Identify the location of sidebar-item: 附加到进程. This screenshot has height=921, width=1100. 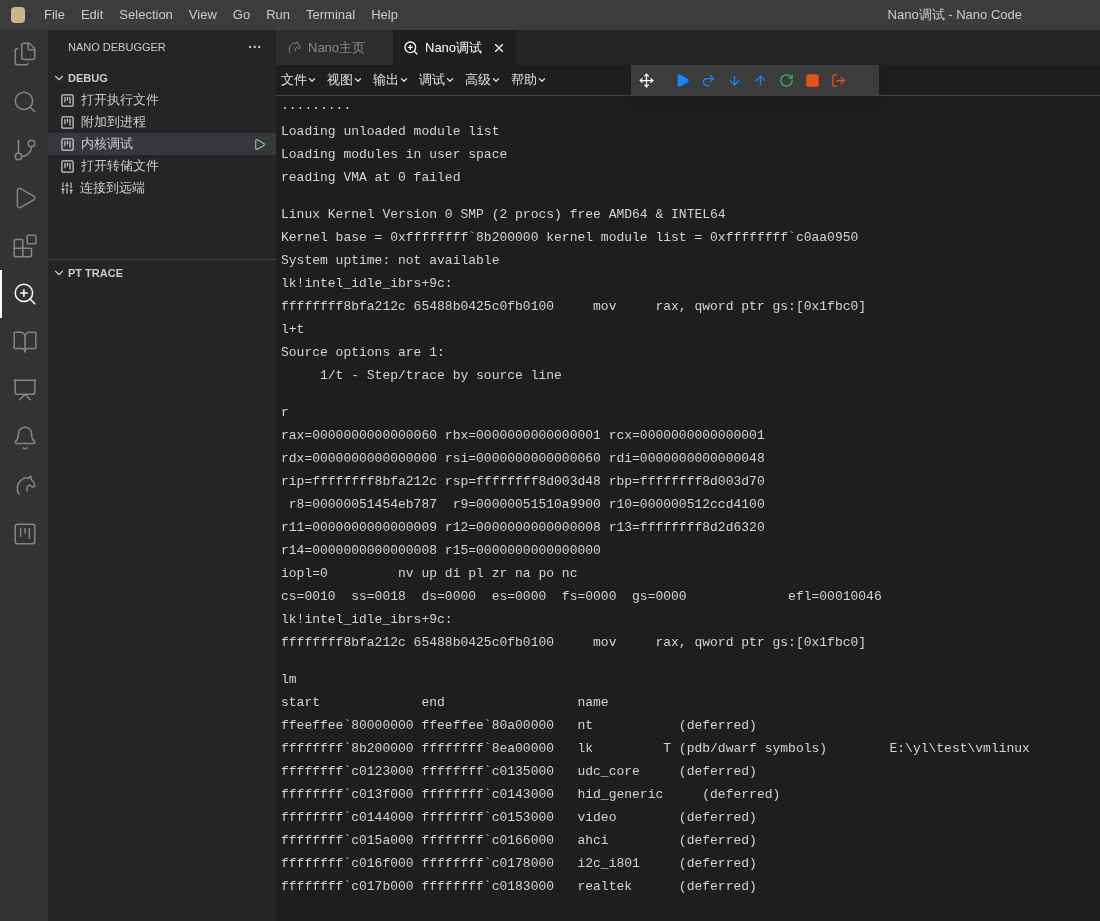
(162, 122).